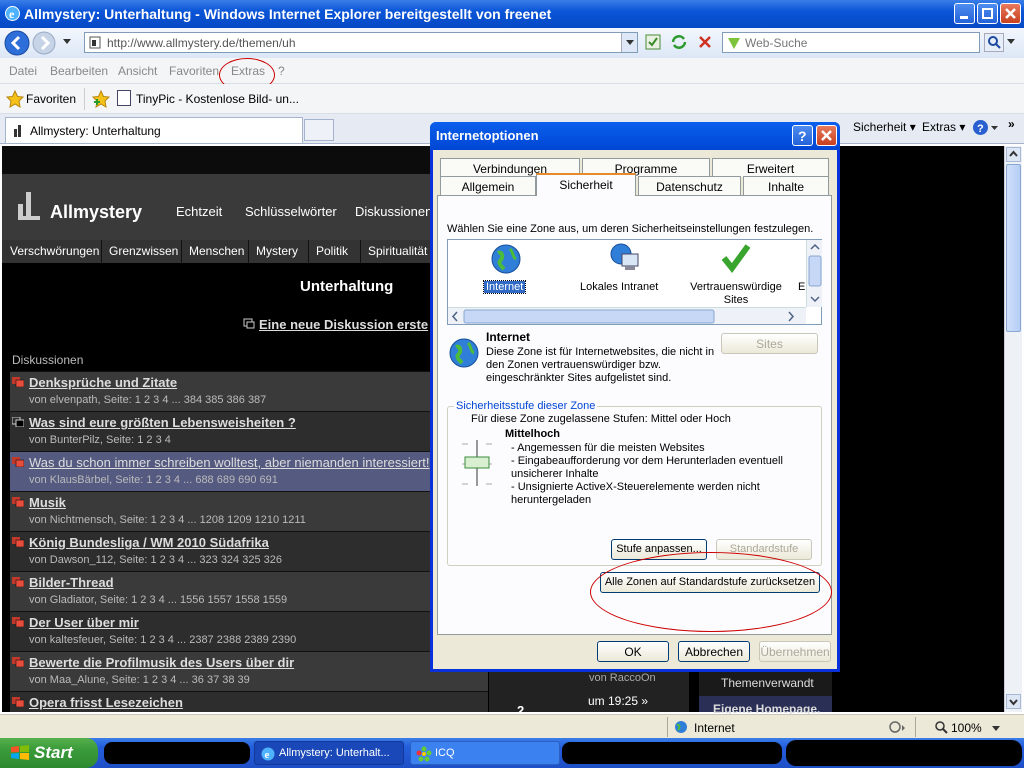 The height and width of the screenshot is (768, 1024). What do you see at coordinates (619, 287) in the screenshot?
I see `zone-intranet: Lokales Intranet` at bounding box center [619, 287].